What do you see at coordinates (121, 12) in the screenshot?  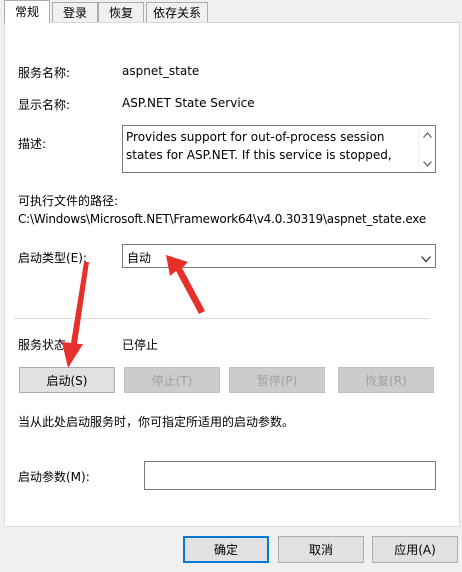 I see `tab-recovery: 恢复` at bounding box center [121, 12].